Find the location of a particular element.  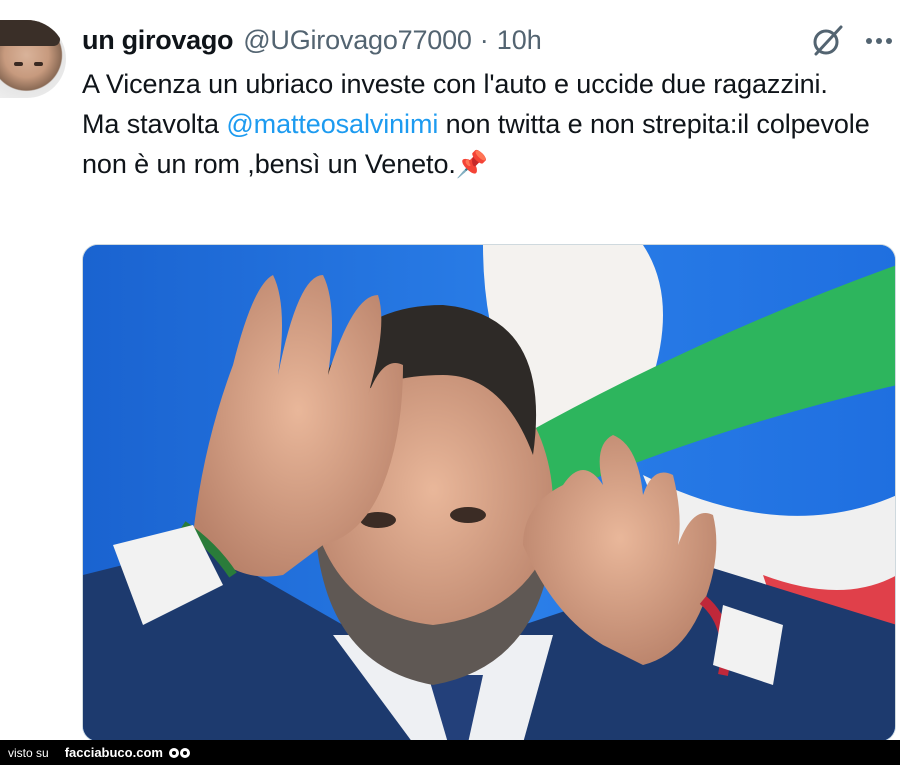

eyes-logo-icon is located at coordinates (179, 752).